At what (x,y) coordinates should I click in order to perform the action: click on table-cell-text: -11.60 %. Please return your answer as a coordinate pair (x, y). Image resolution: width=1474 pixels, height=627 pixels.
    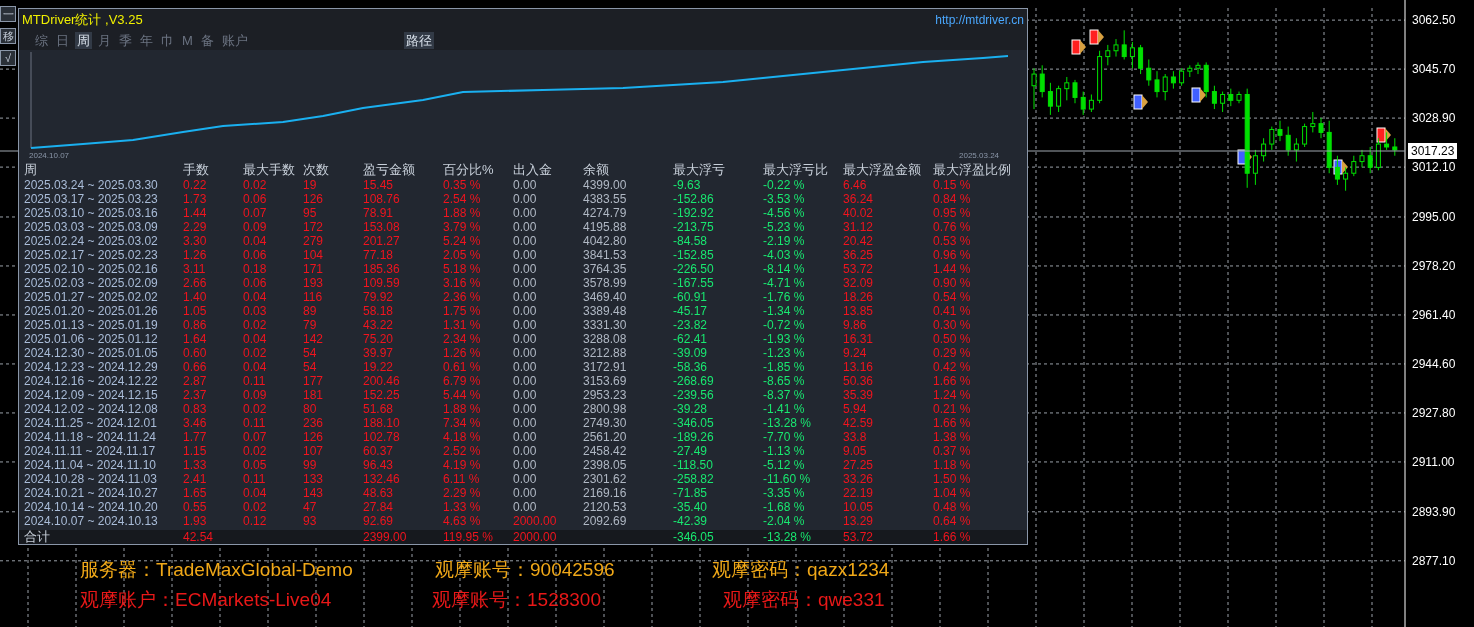
    Looking at the image, I should click on (787, 479).